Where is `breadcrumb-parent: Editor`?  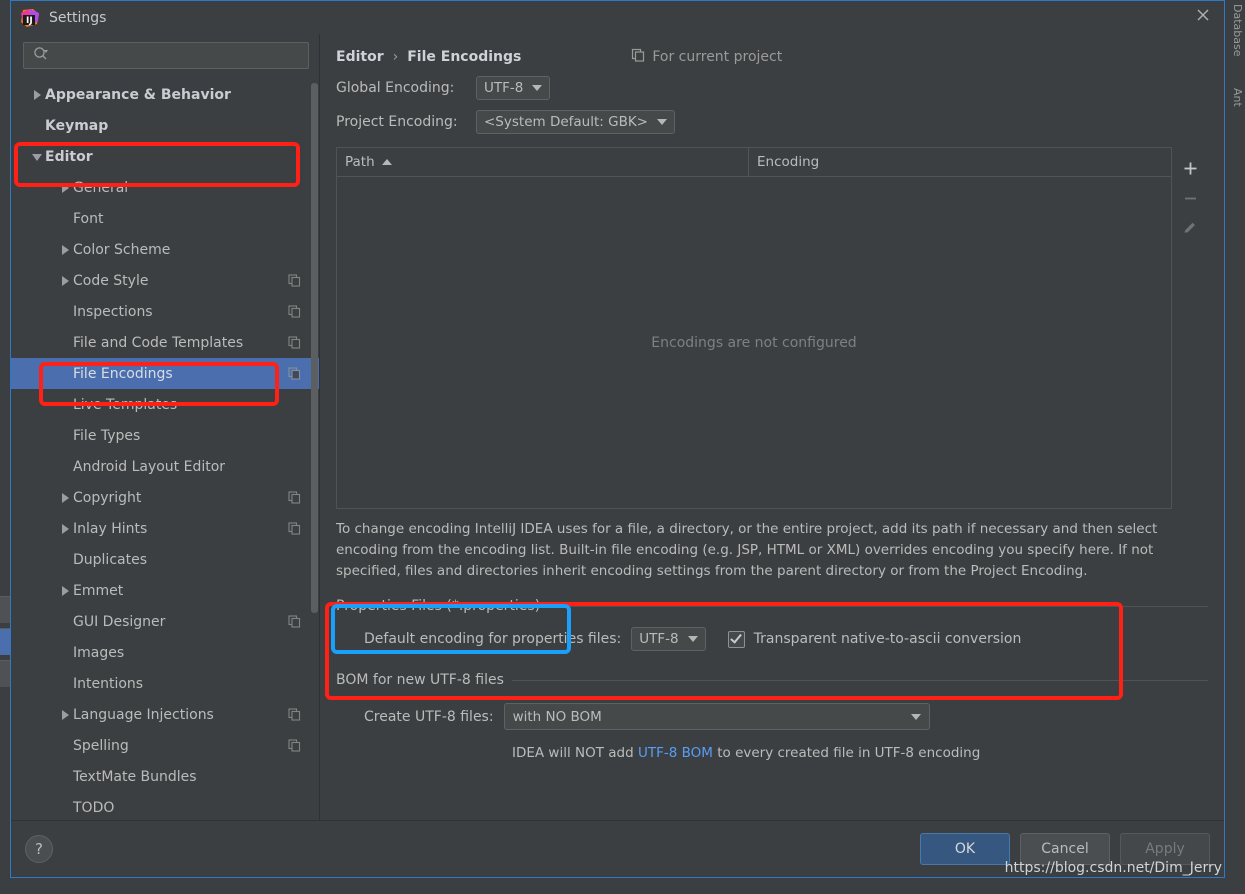 breadcrumb-parent: Editor is located at coordinates (360, 57).